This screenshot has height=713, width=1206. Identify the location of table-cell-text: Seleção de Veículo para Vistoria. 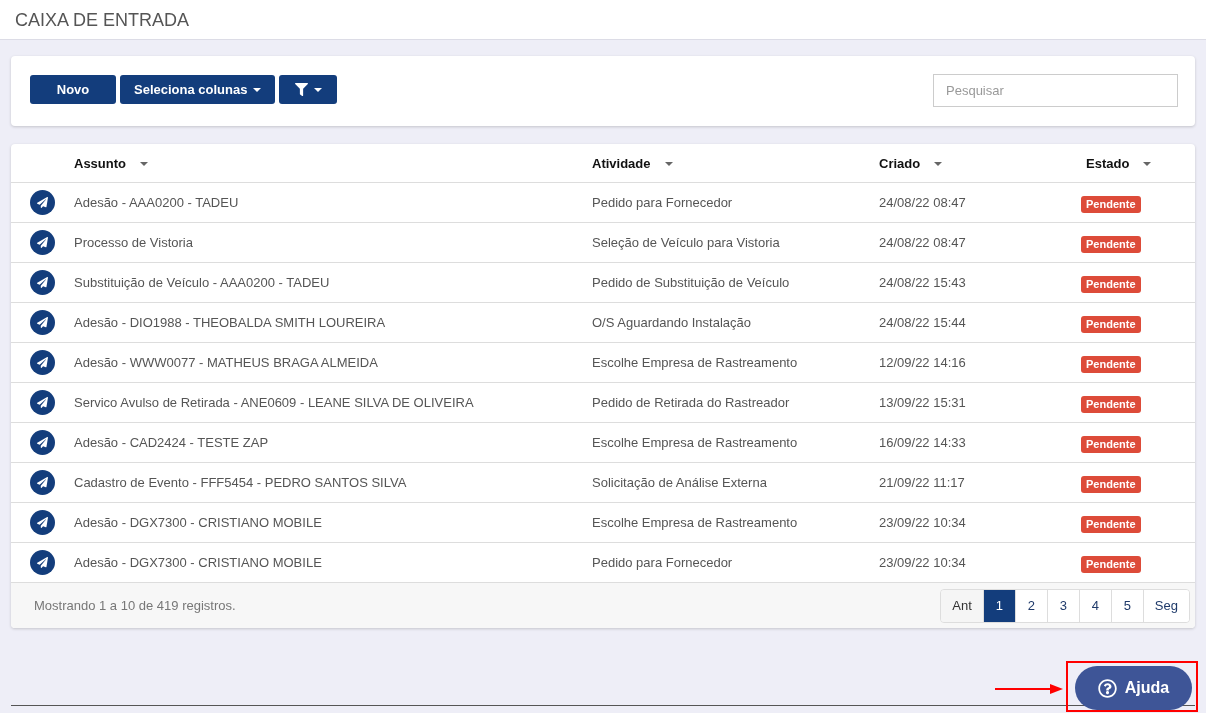
(686, 242).